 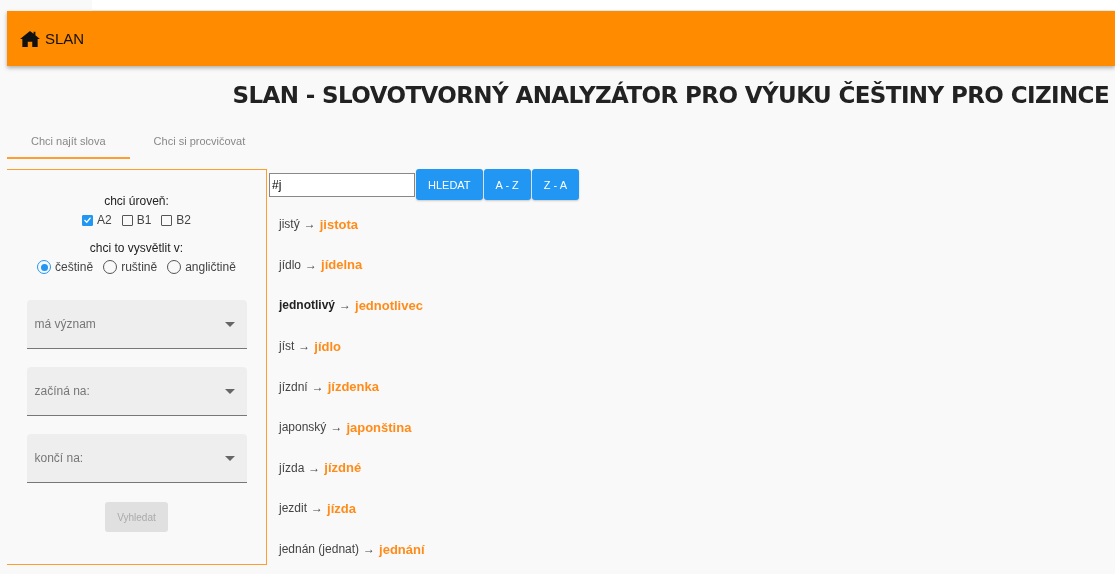 What do you see at coordinates (351, 306) in the screenshot?
I see `result-entry: jednotlivý → jednotlivec` at bounding box center [351, 306].